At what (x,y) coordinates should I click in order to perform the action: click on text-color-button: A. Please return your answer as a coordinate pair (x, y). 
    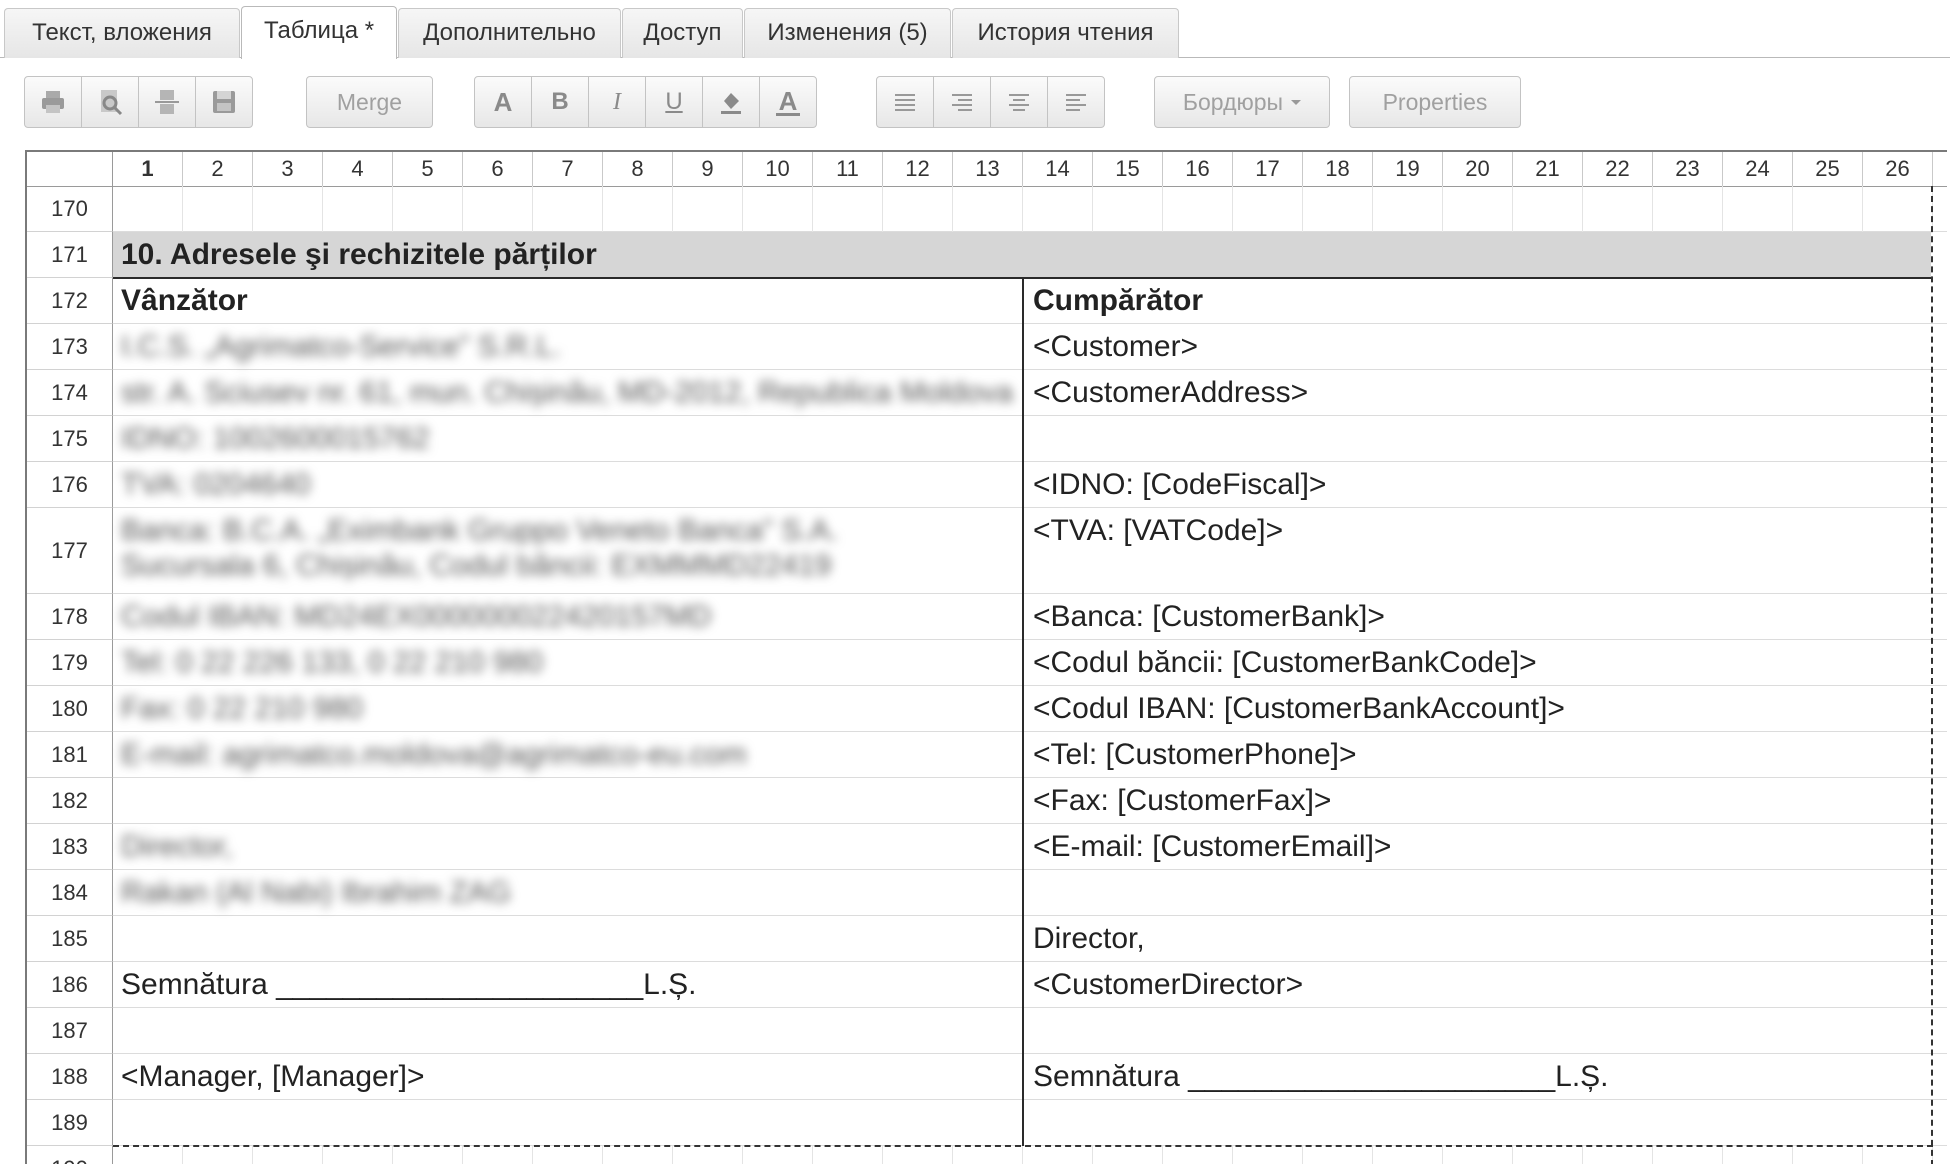
    Looking at the image, I should click on (788, 102).